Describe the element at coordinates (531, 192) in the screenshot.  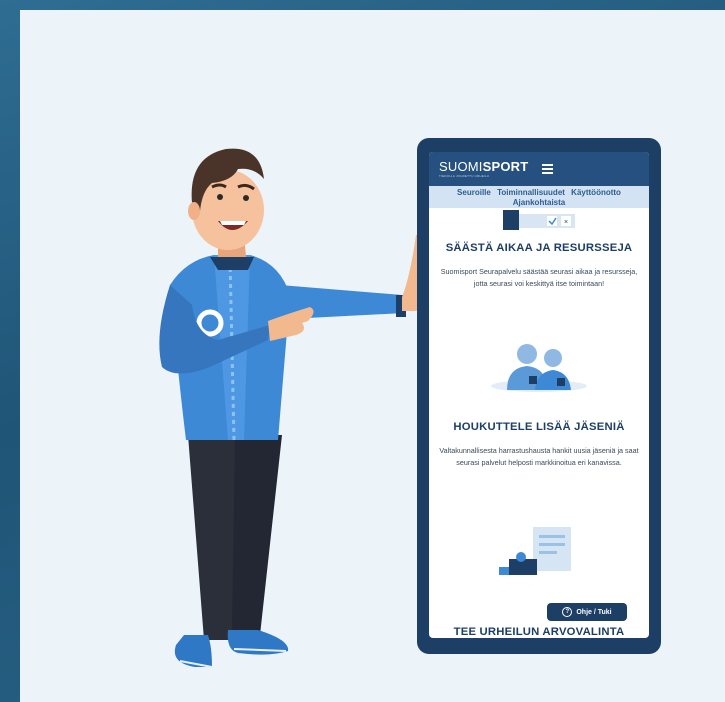
I see `nav-item-toiminnallisuudet: Toiminnallisuudet` at that location.